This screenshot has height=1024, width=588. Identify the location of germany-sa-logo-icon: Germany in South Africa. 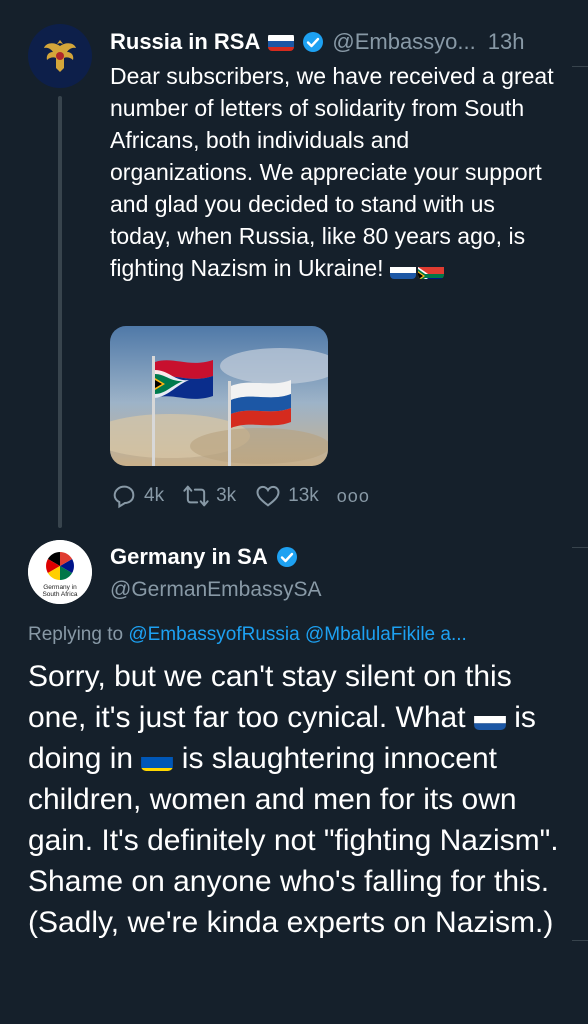
(60, 572).